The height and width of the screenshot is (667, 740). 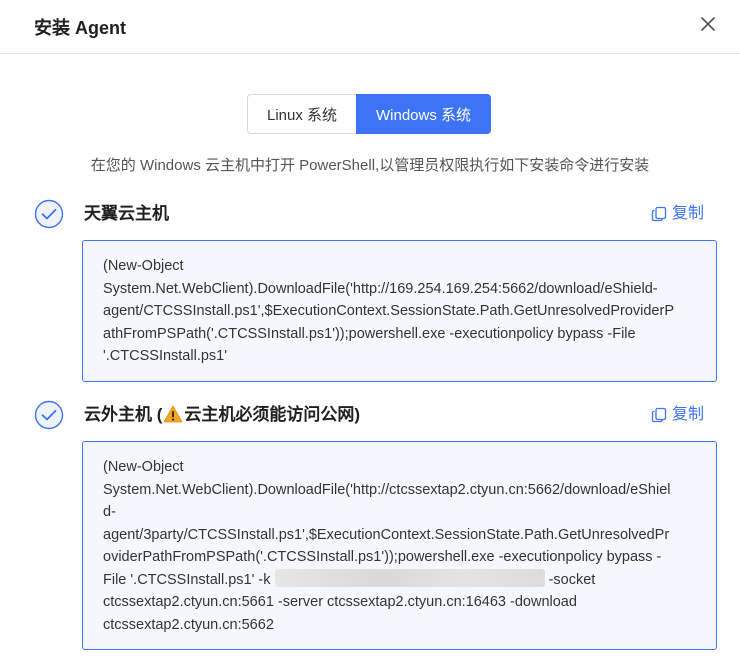 I want to click on section-title: 云外主机 ( 云主机必须能访问公网), so click(x=222, y=415).